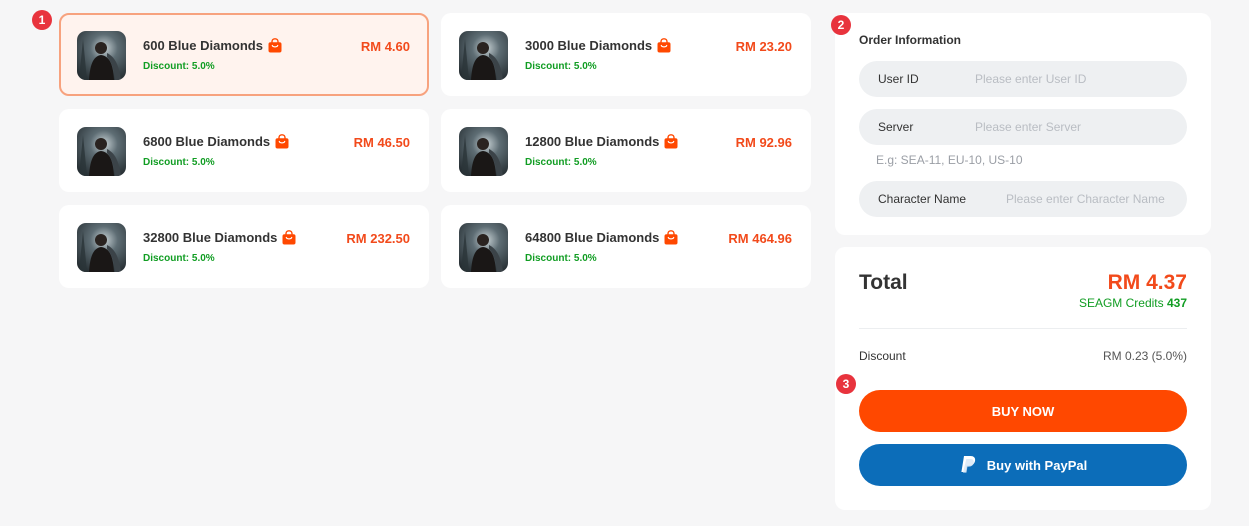  Describe the element at coordinates (592, 141) in the screenshot. I see `product-name: 12800 Blue Diamonds` at that location.